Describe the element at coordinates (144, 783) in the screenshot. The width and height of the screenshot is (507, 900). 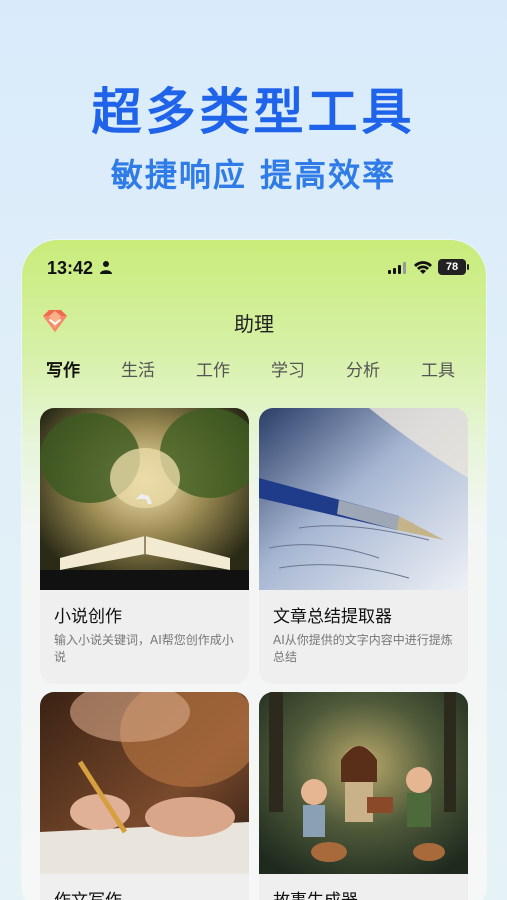
I see `writing-image` at that location.